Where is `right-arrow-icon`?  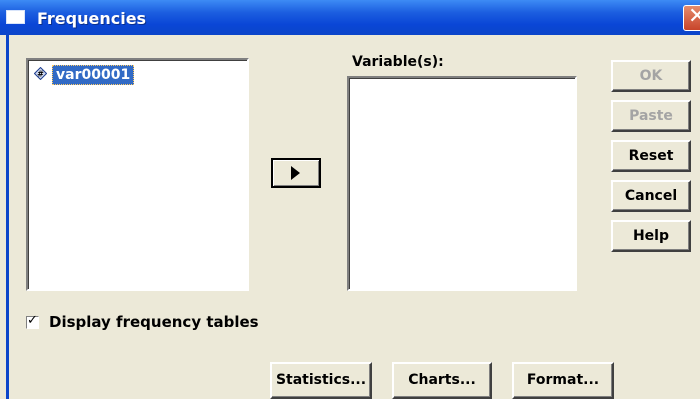 right-arrow-icon is located at coordinates (295, 173).